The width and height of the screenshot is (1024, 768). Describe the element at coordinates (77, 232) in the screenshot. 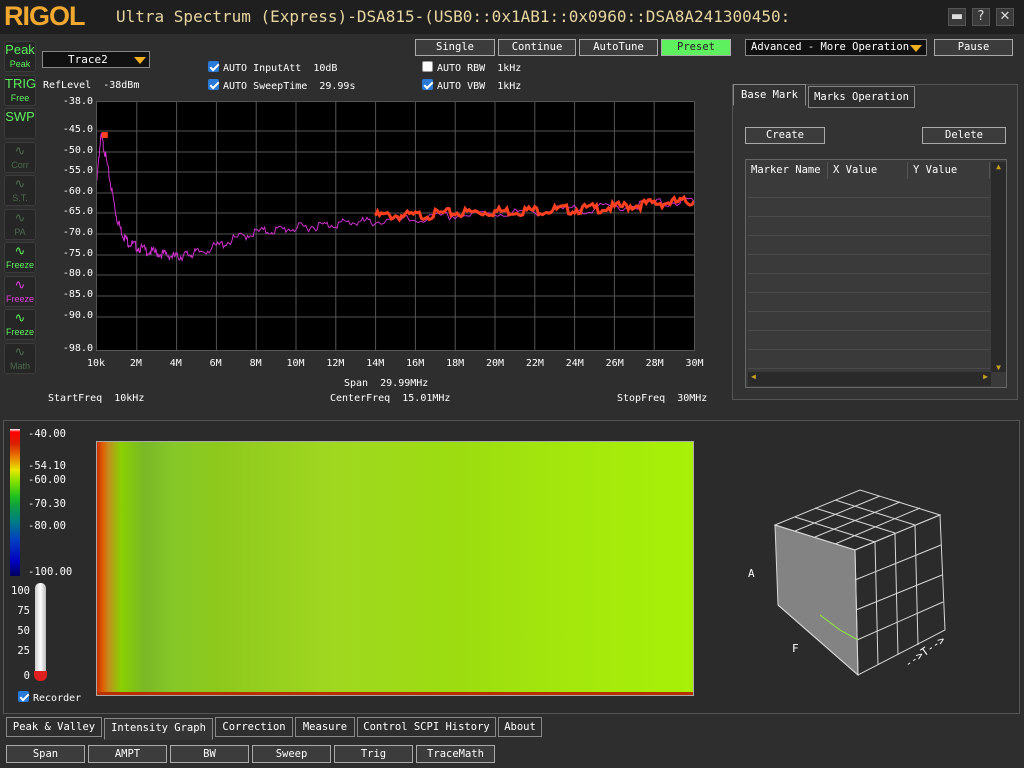

I see `y-tick-label: -70.0` at that location.